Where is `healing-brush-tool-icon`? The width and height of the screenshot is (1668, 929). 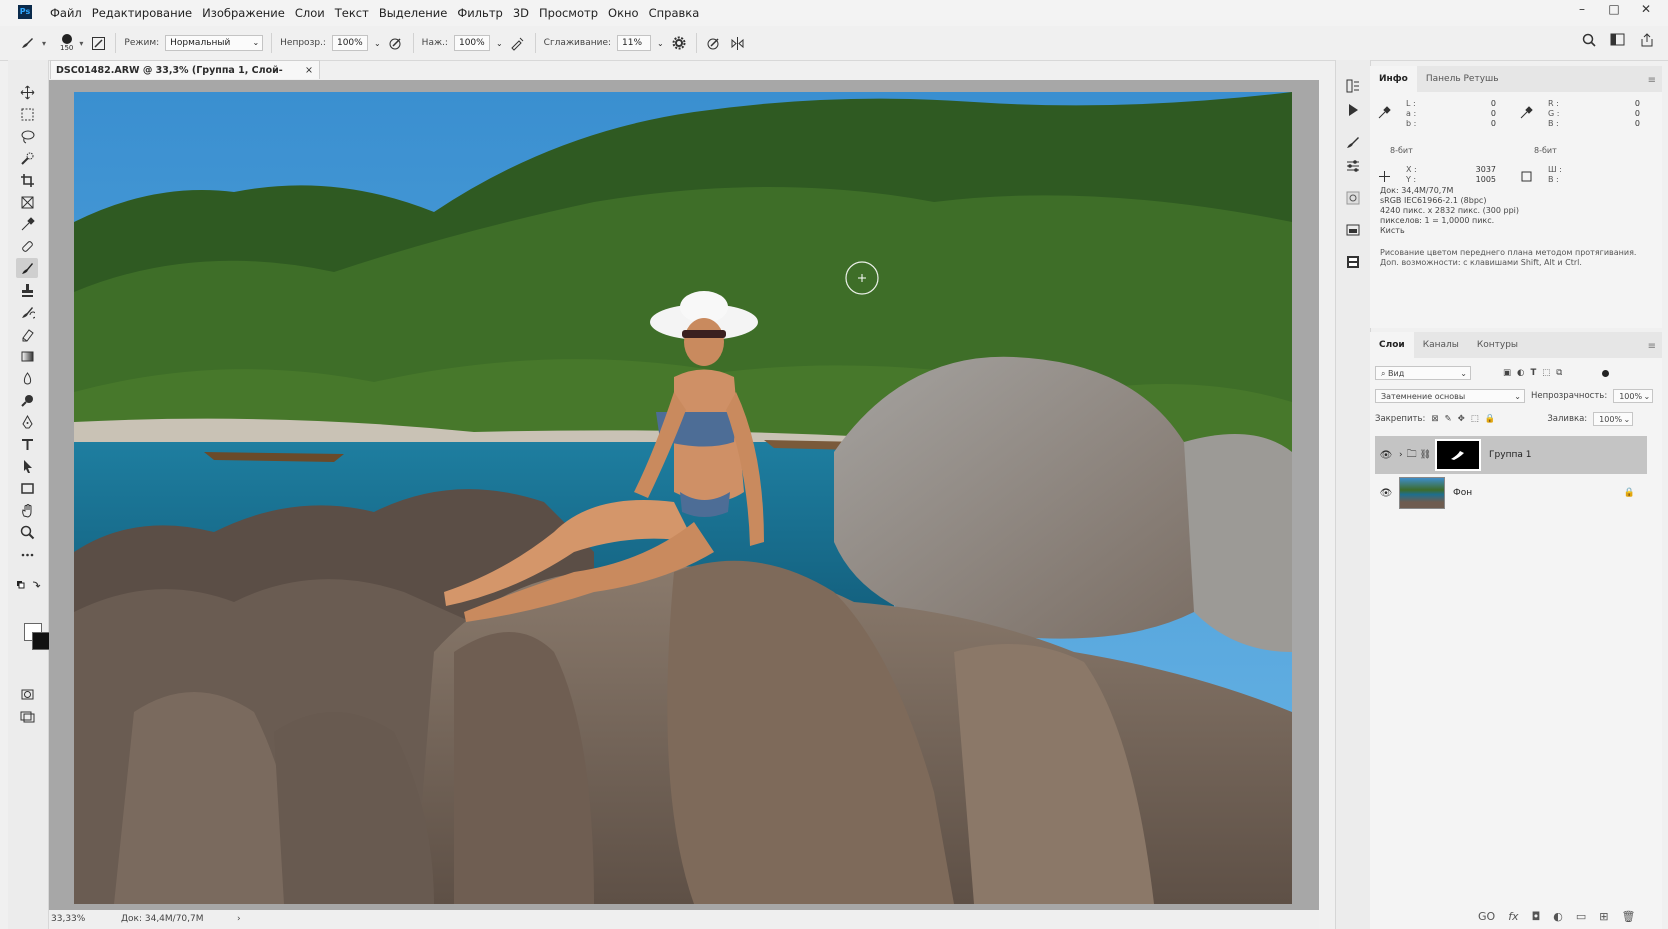
healing-brush-tool-icon is located at coordinates (27, 246).